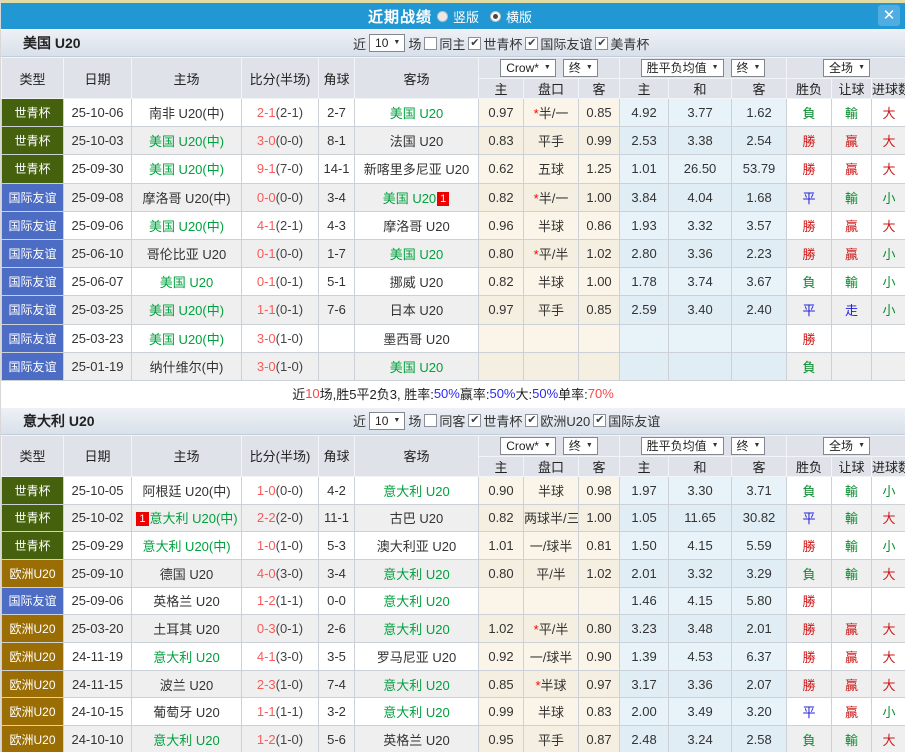 This screenshot has width=905, height=752. What do you see at coordinates (759, 310) in the screenshot?
I see `avg-away-odds: 2.40` at bounding box center [759, 310].